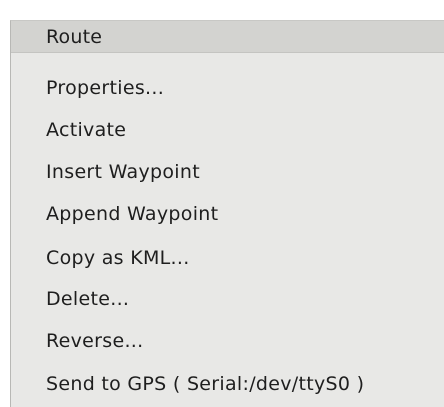  I want to click on menu-item-send-to-gps: Send to GPS ( Serial:/dev/ttyS0 ), so click(227, 386).